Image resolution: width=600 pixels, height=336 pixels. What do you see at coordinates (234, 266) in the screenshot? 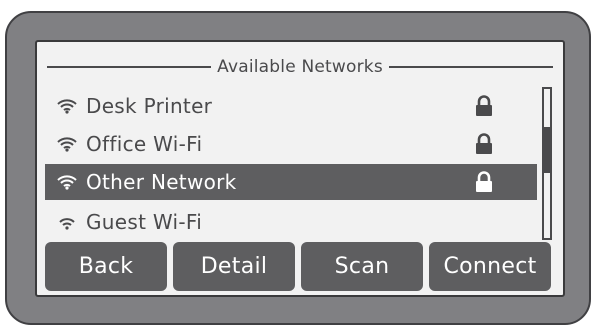
I see `detail-button: Detail` at bounding box center [234, 266].